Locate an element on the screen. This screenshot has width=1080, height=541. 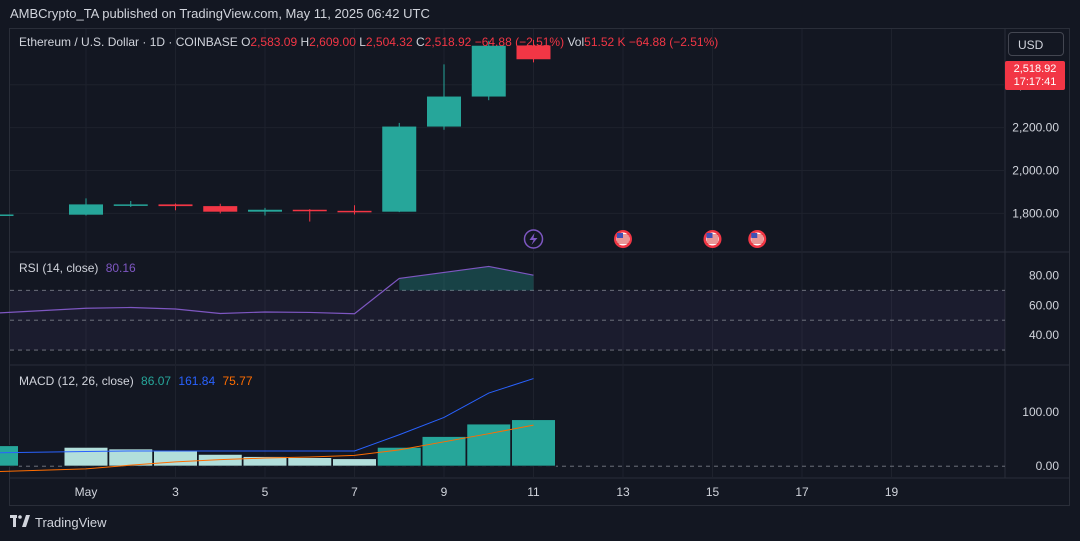
x-tick-label: 5 is located at coordinates (265, 492).